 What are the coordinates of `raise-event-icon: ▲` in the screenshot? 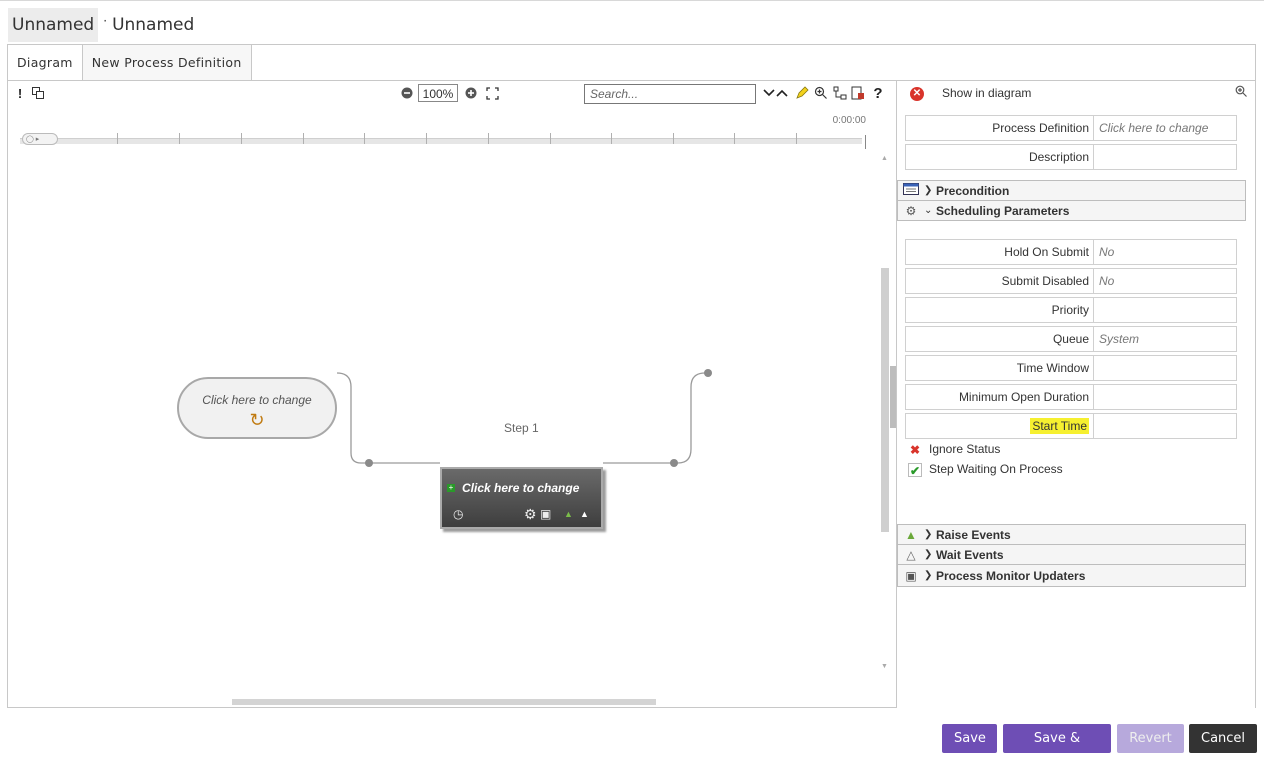 It's located at (568, 514).